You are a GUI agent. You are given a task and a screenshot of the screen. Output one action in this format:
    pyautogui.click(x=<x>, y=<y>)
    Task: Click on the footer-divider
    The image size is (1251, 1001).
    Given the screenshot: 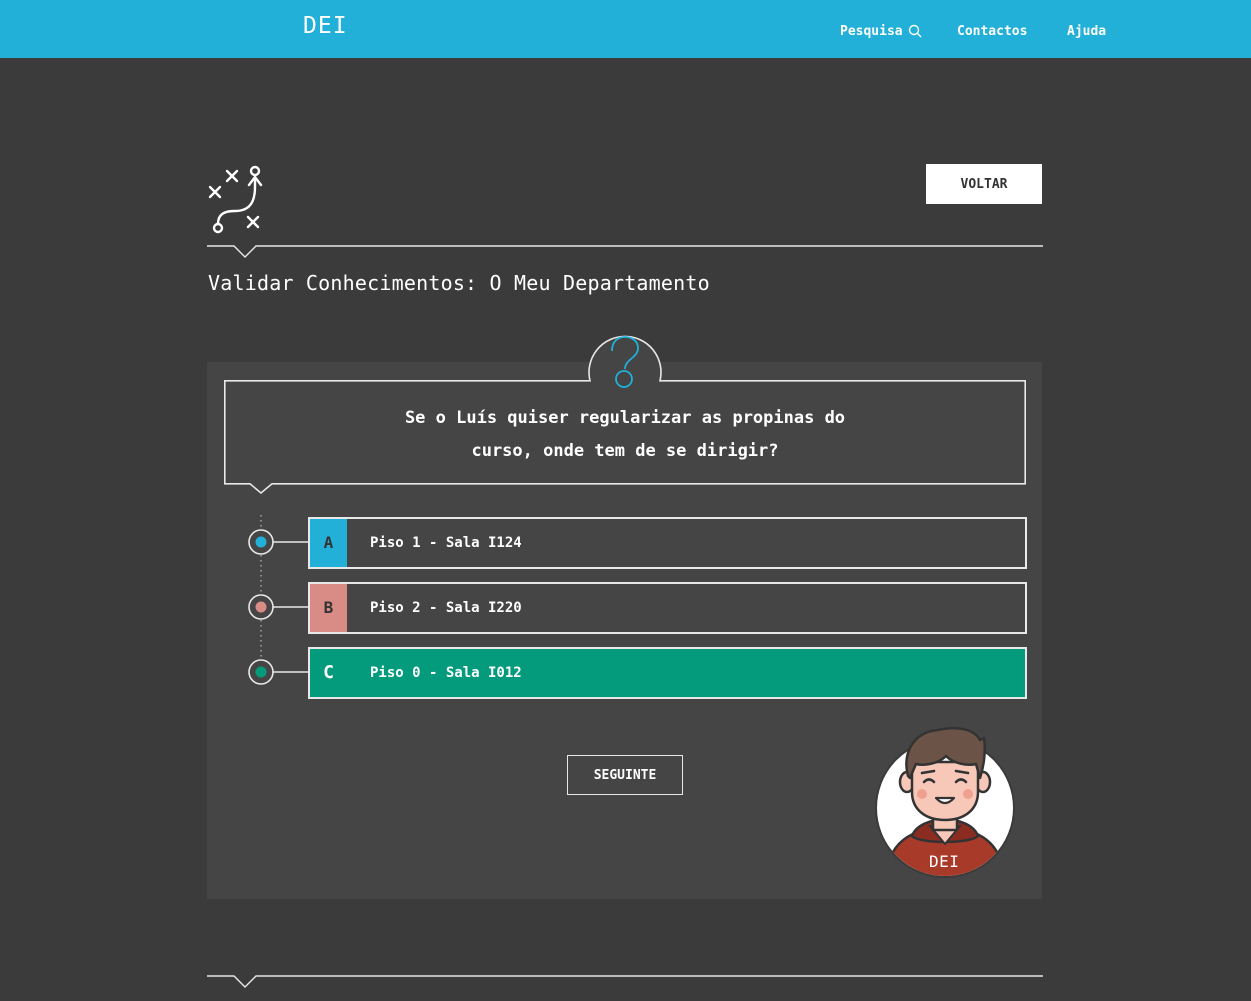 What is the action you would take?
    pyautogui.click(x=625, y=981)
    